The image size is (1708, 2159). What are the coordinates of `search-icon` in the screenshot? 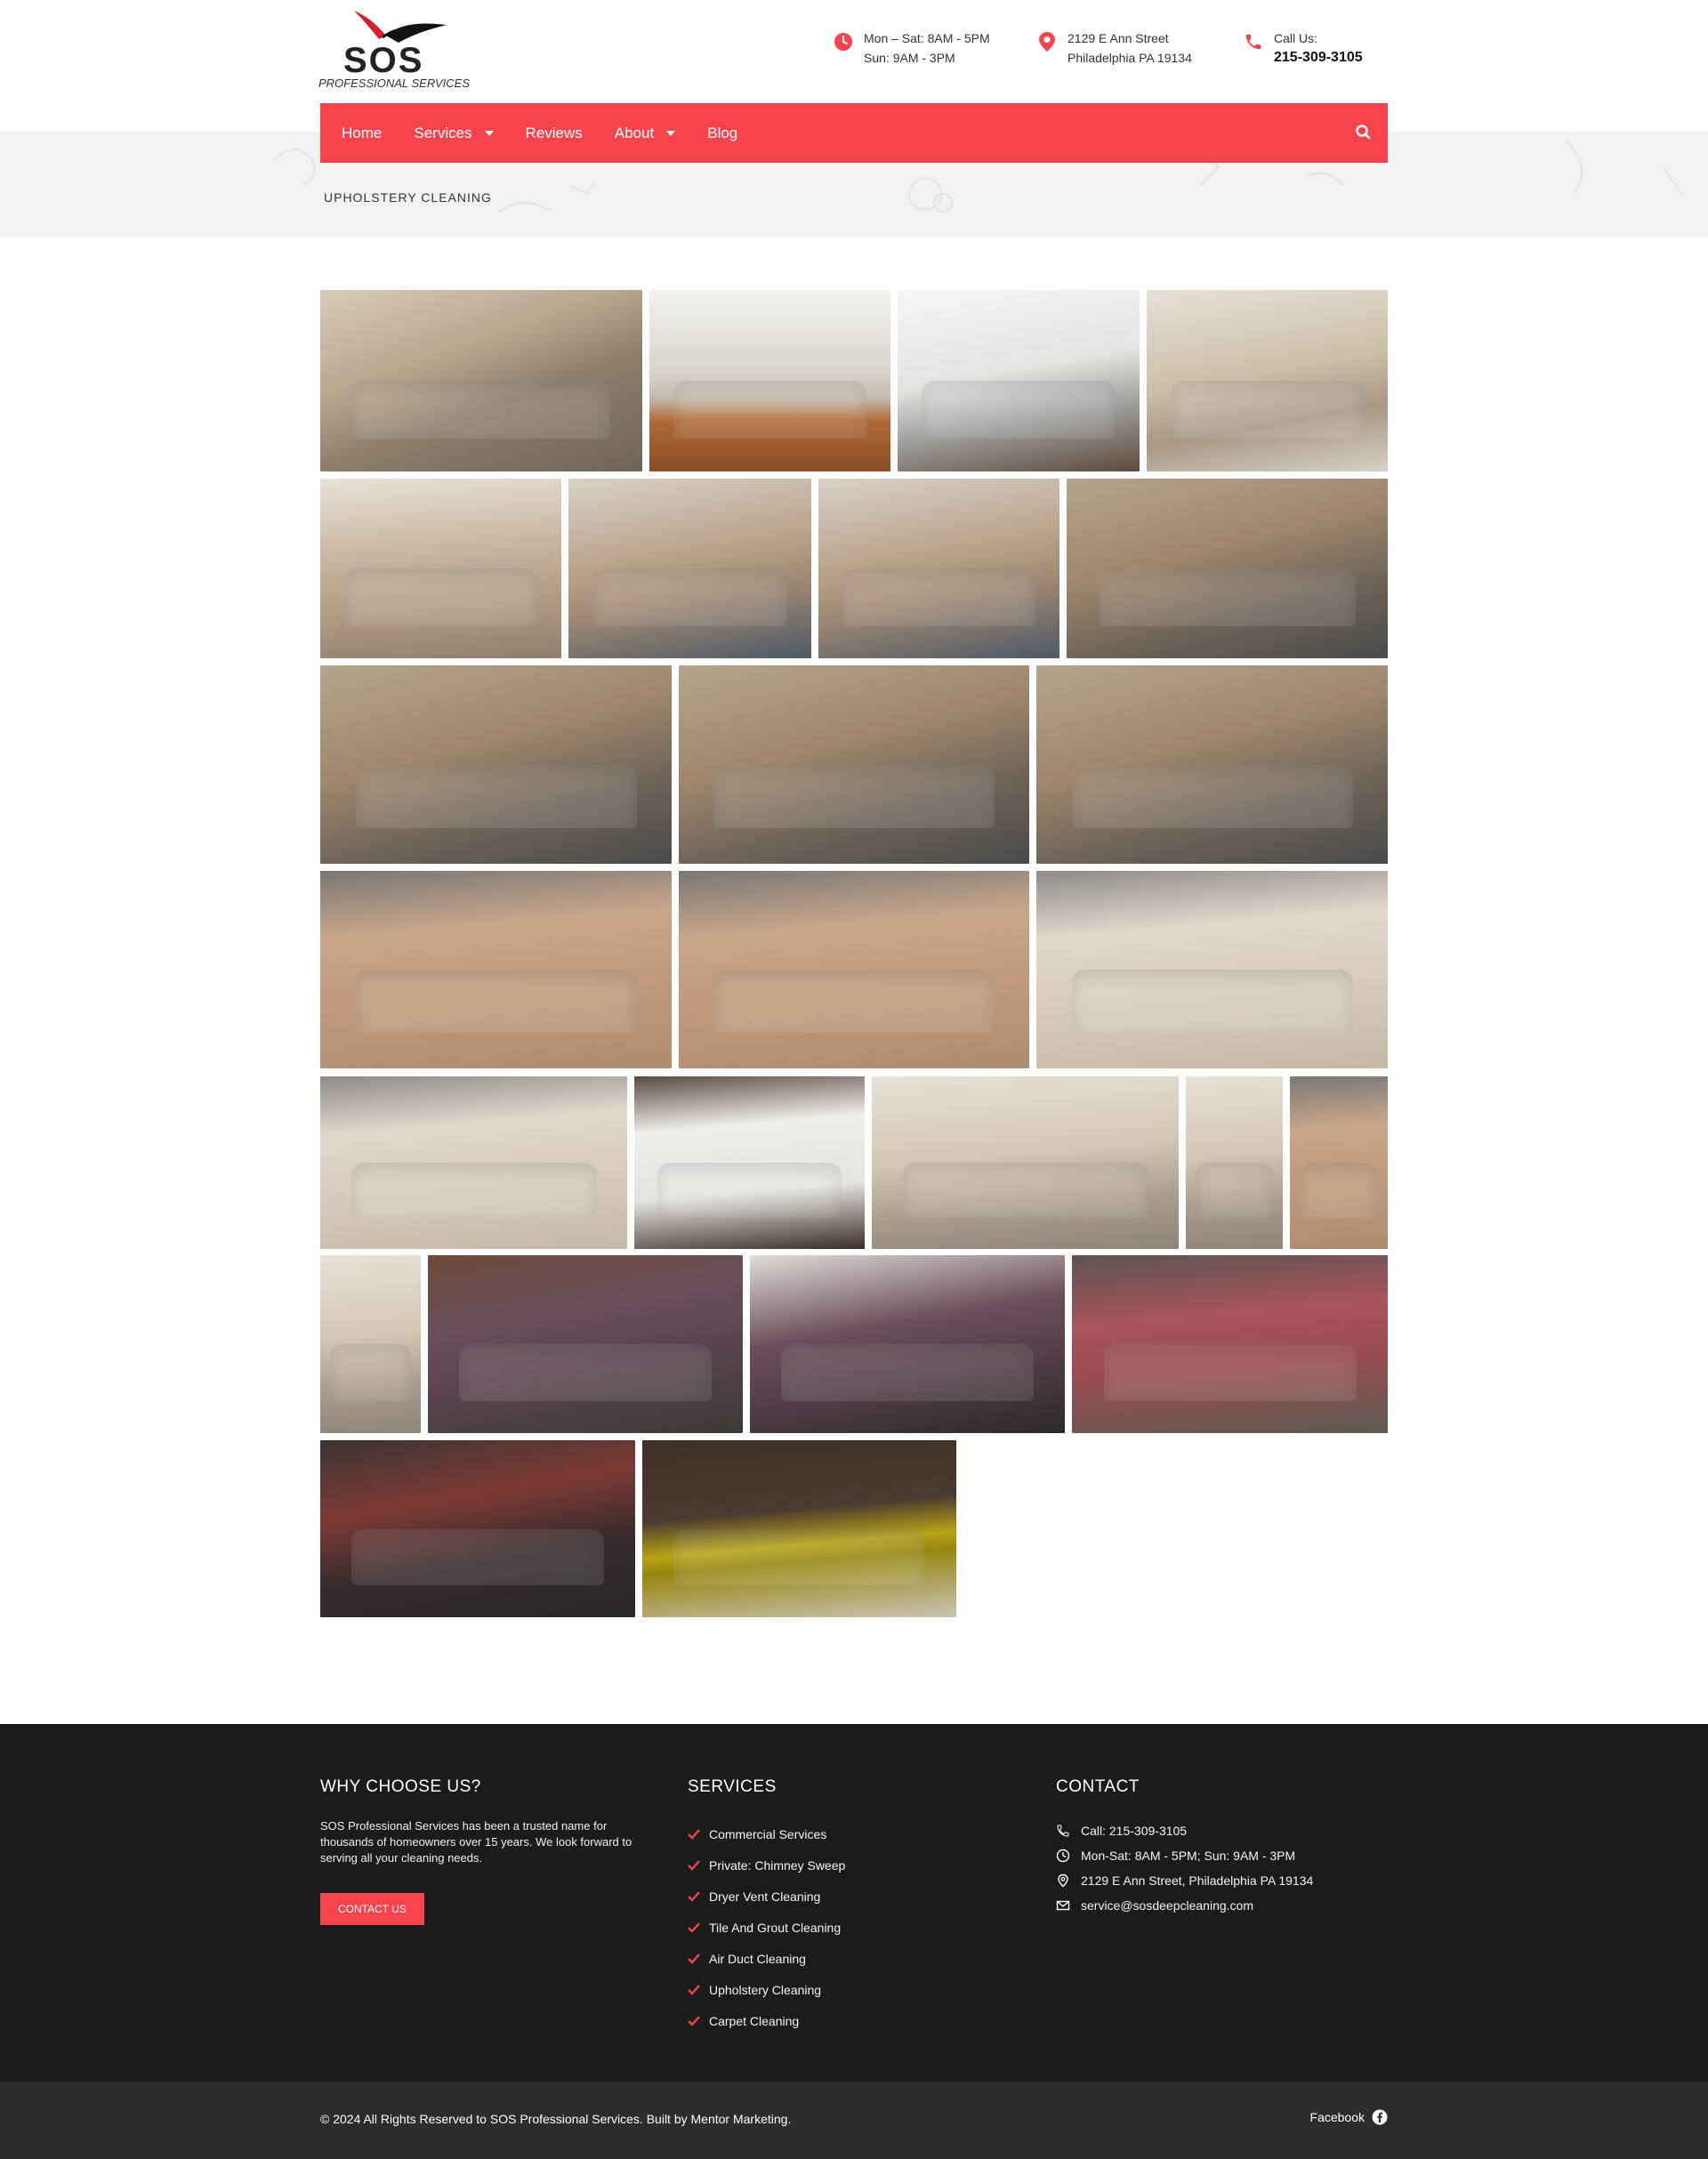 It's located at (1364, 132).